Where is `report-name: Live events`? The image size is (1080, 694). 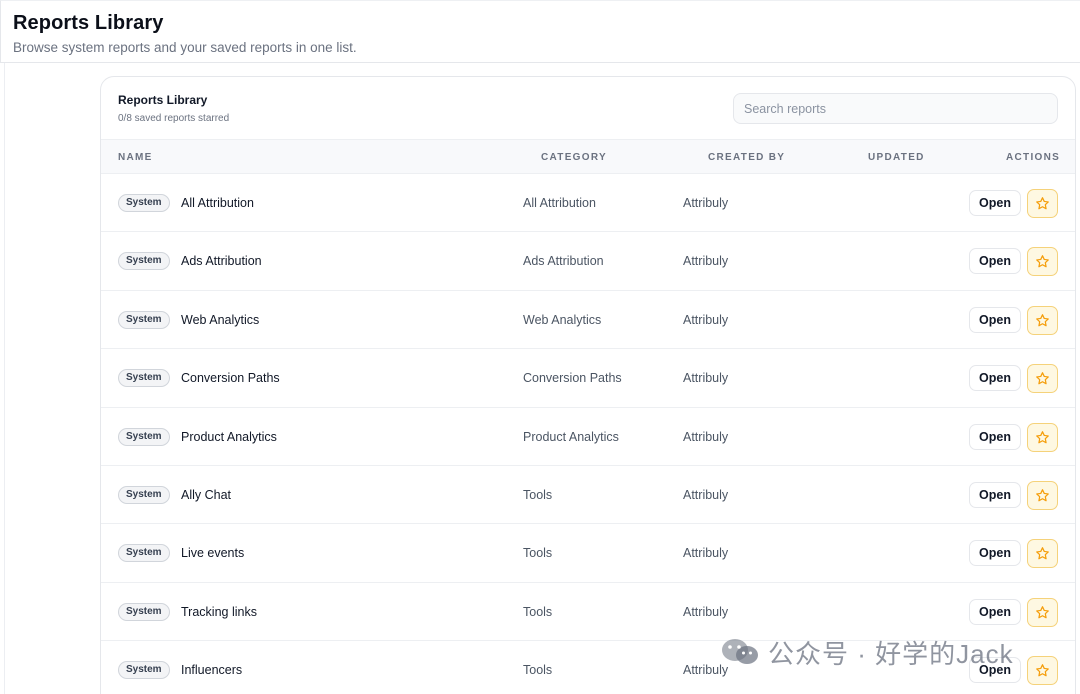
report-name: Live events is located at coordinates (212, 553).